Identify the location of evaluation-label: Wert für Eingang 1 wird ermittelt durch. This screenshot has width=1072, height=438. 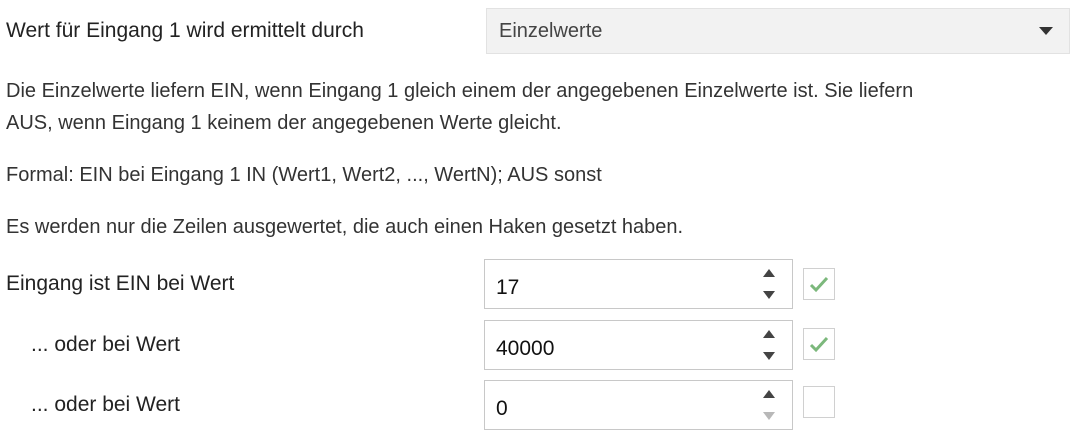
(185, 30).